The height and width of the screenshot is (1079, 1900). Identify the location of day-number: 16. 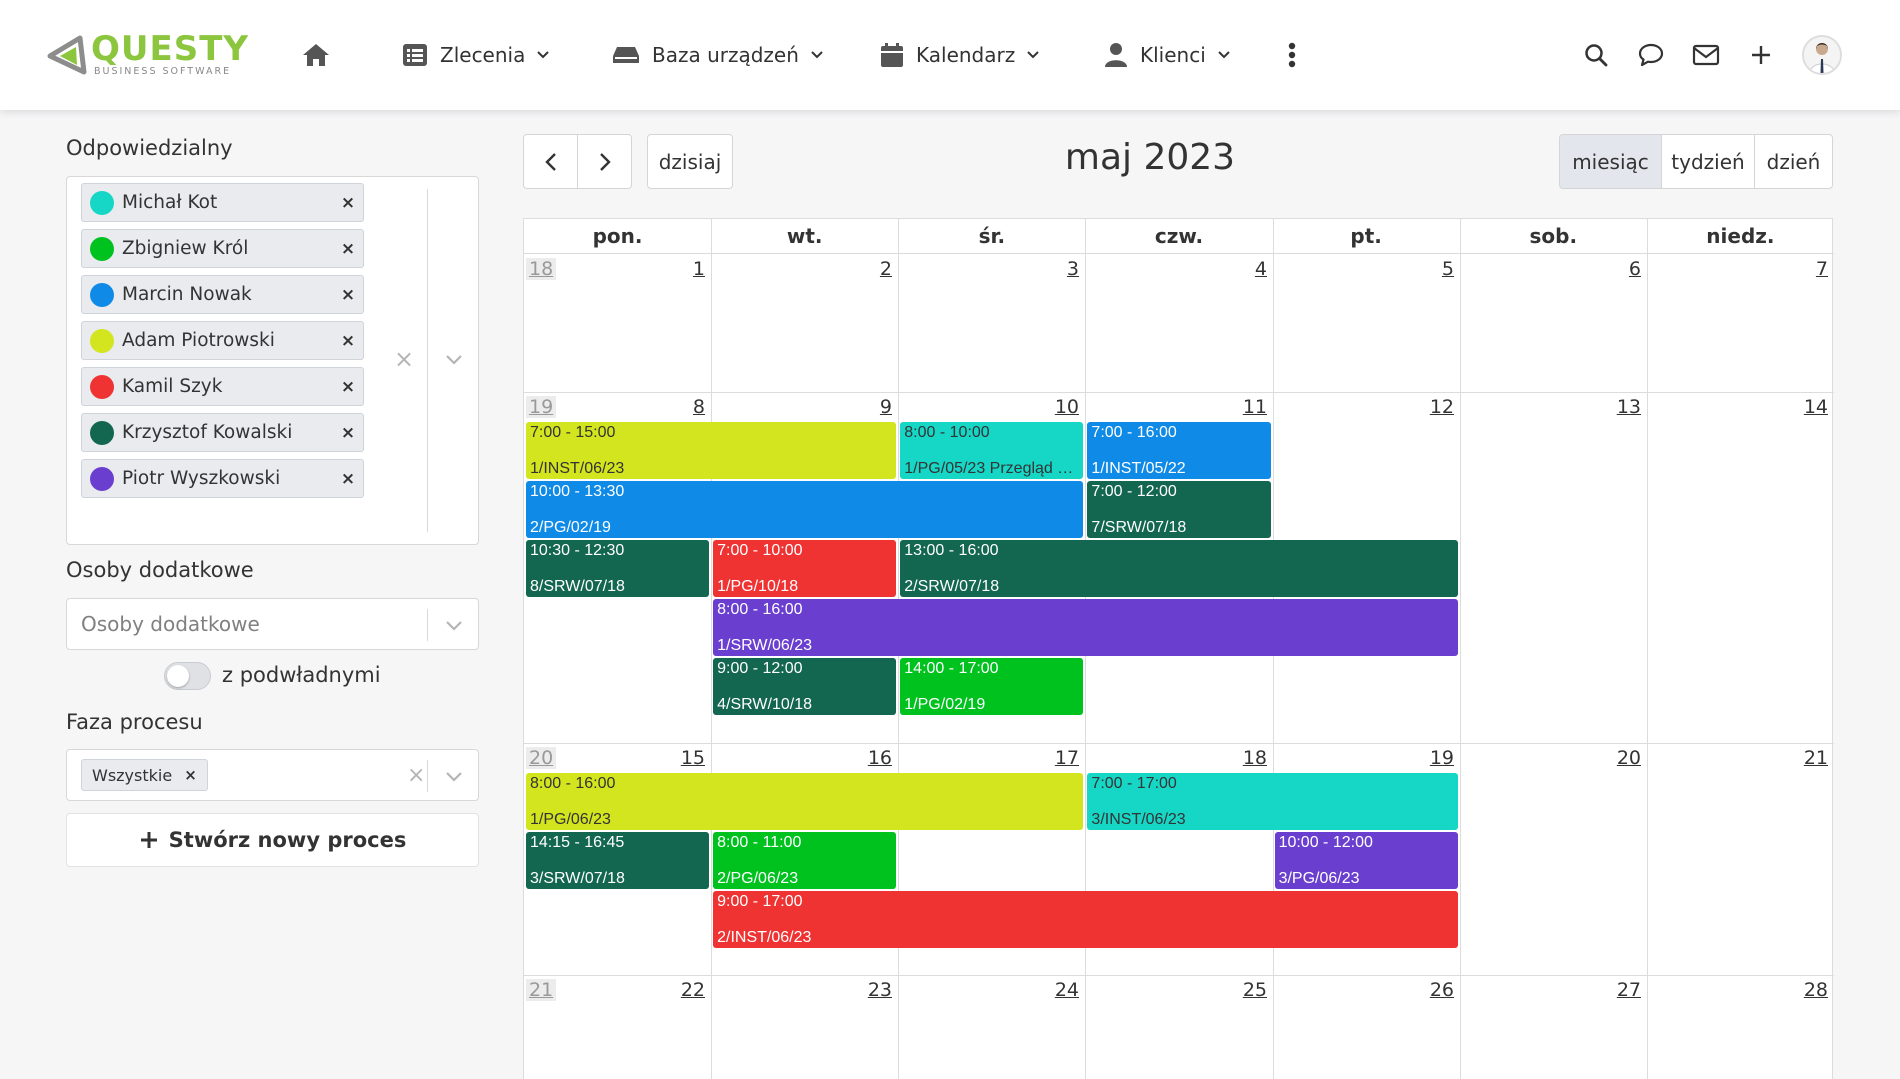
(872, 758).